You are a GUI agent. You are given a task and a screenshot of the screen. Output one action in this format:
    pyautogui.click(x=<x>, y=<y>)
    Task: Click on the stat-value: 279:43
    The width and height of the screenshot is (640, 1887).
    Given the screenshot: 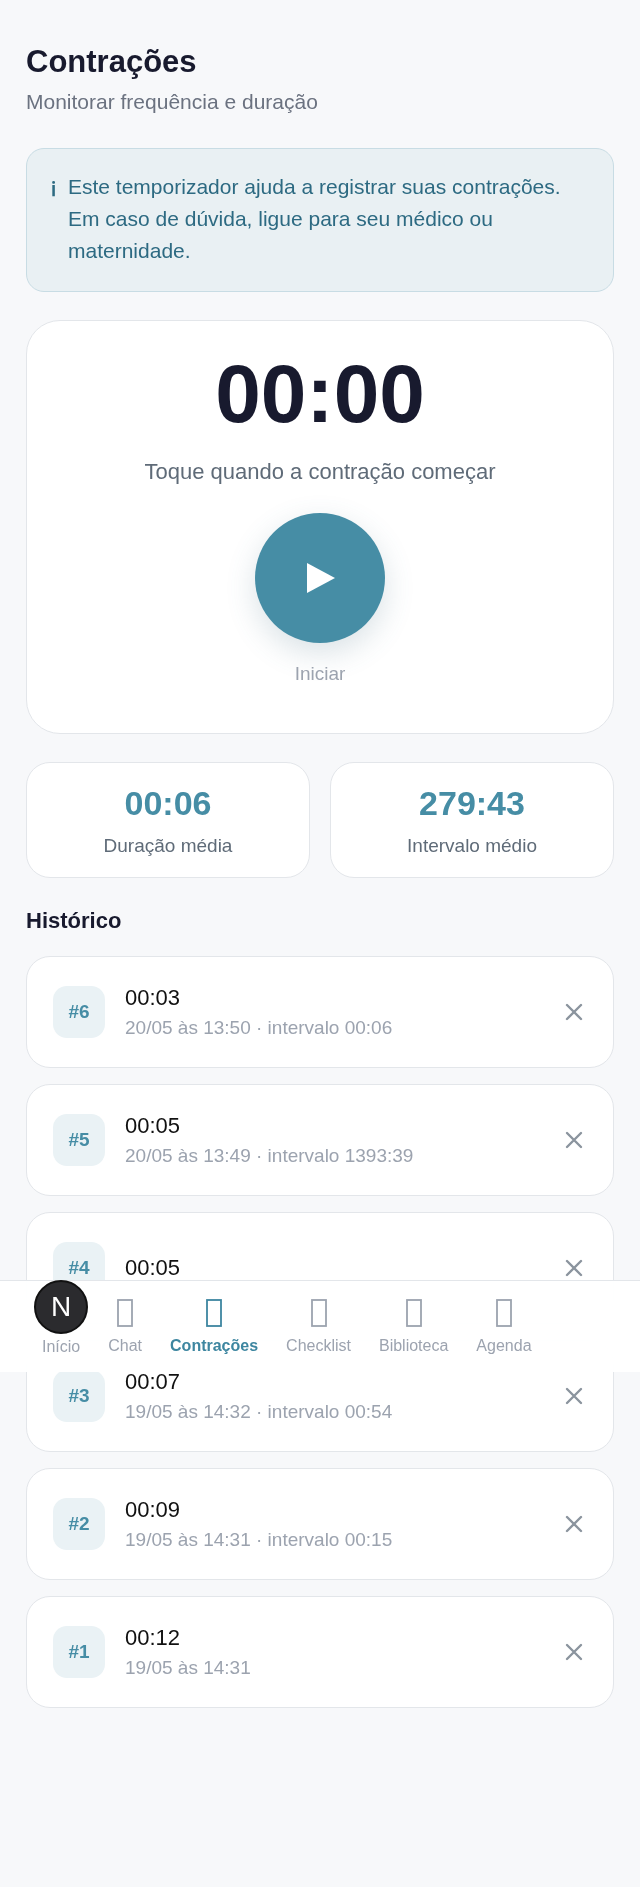 What is the action you would take?
    pyautogui.click(x=472, y=803)
    